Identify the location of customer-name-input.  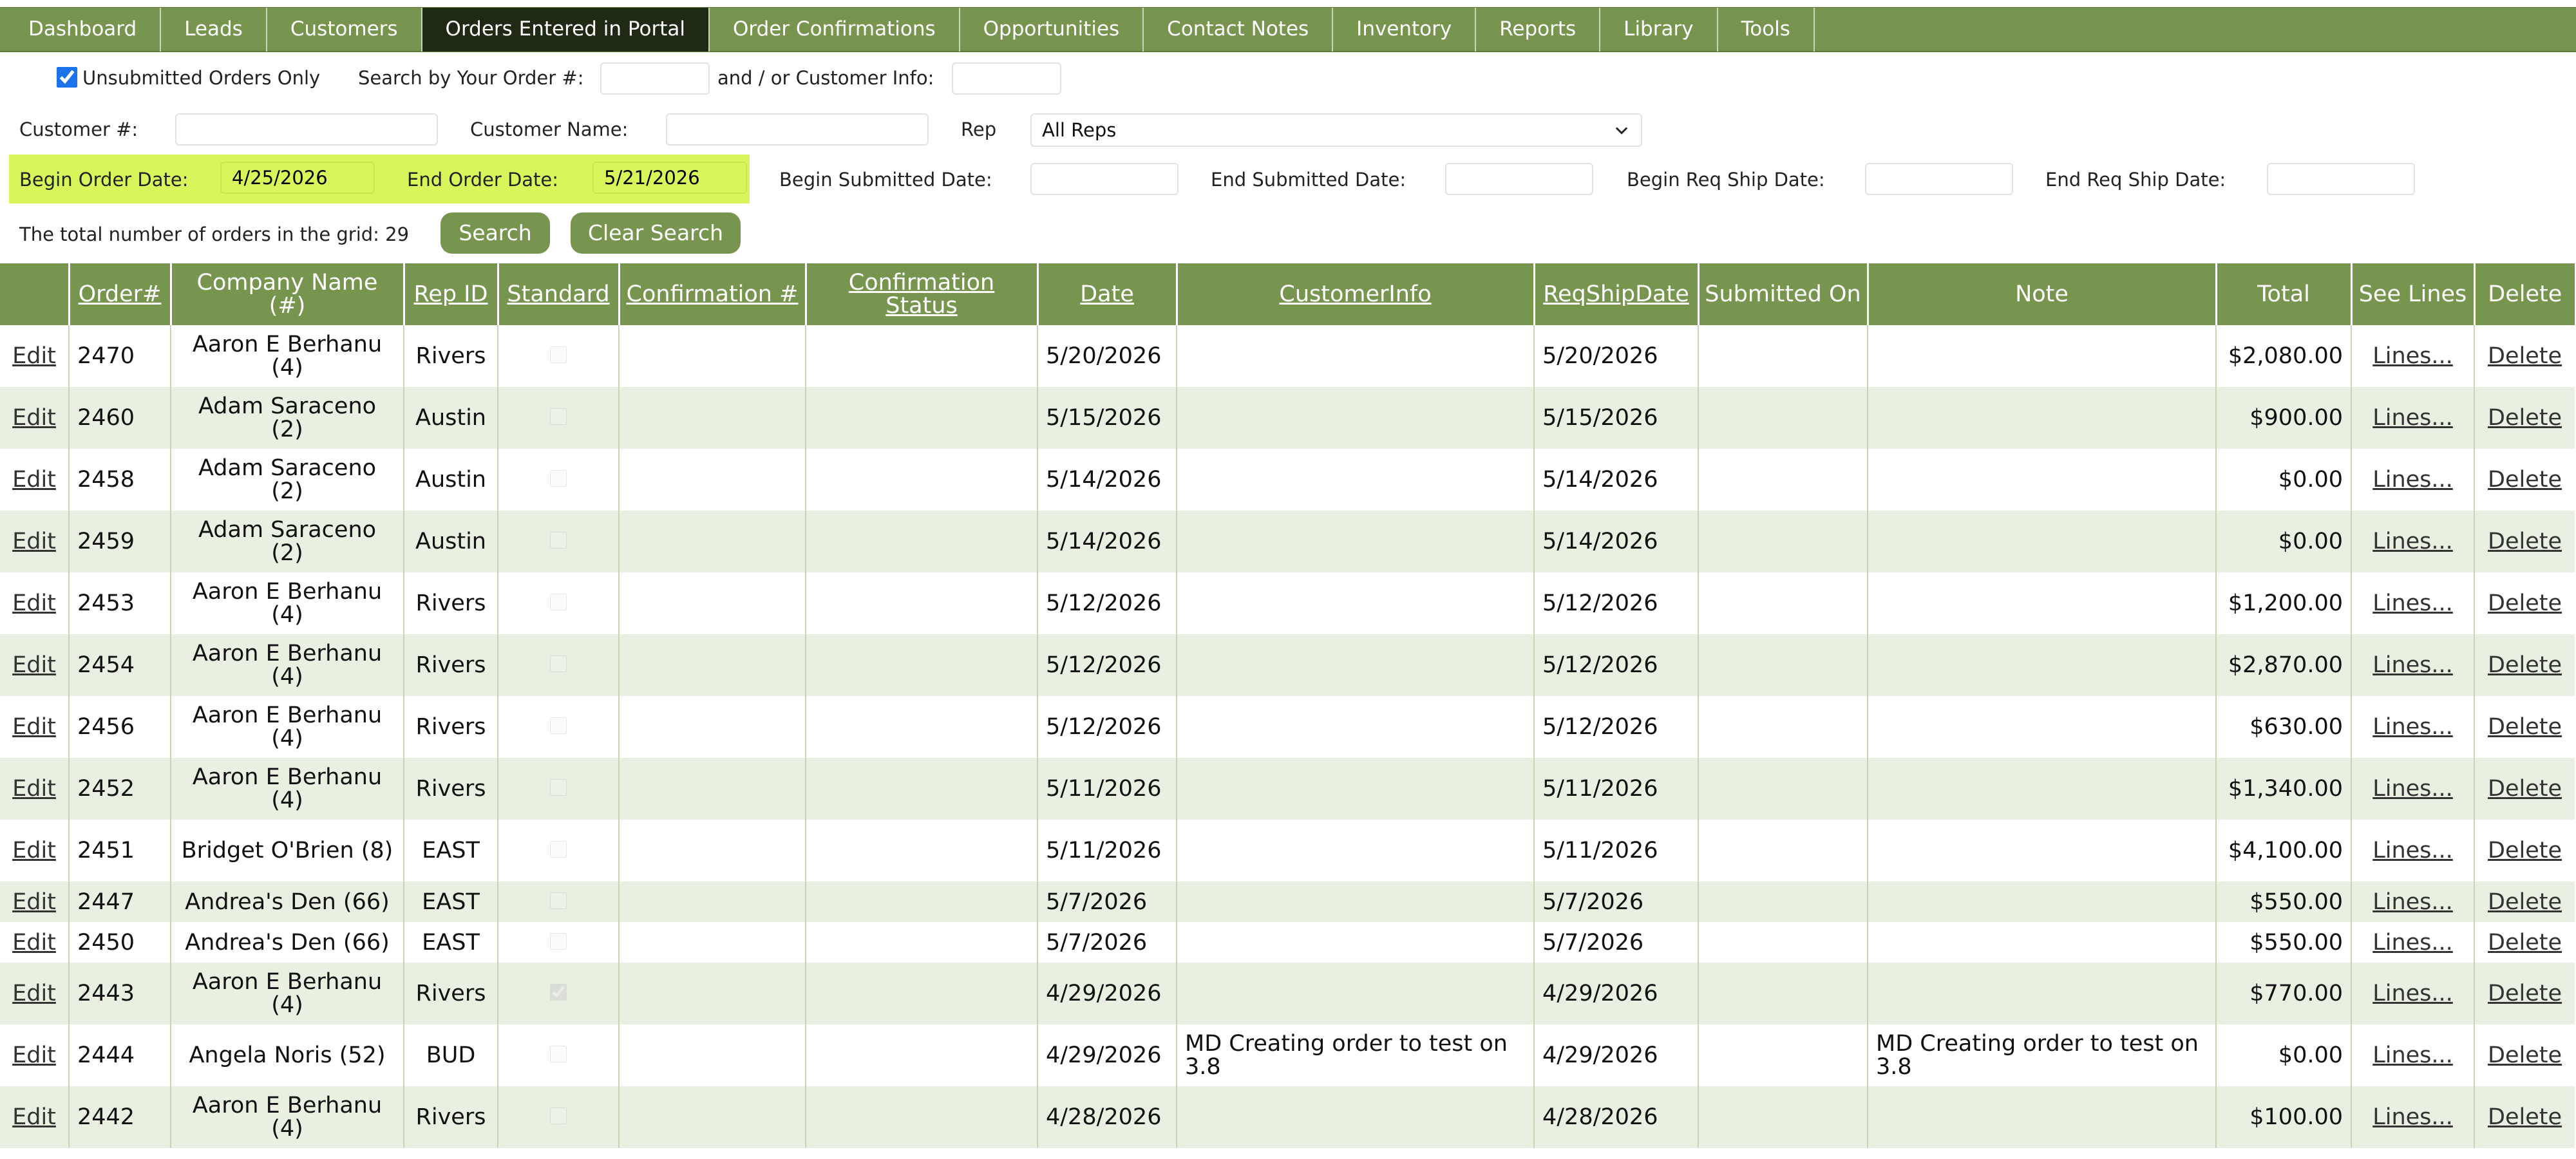
(797, 129).